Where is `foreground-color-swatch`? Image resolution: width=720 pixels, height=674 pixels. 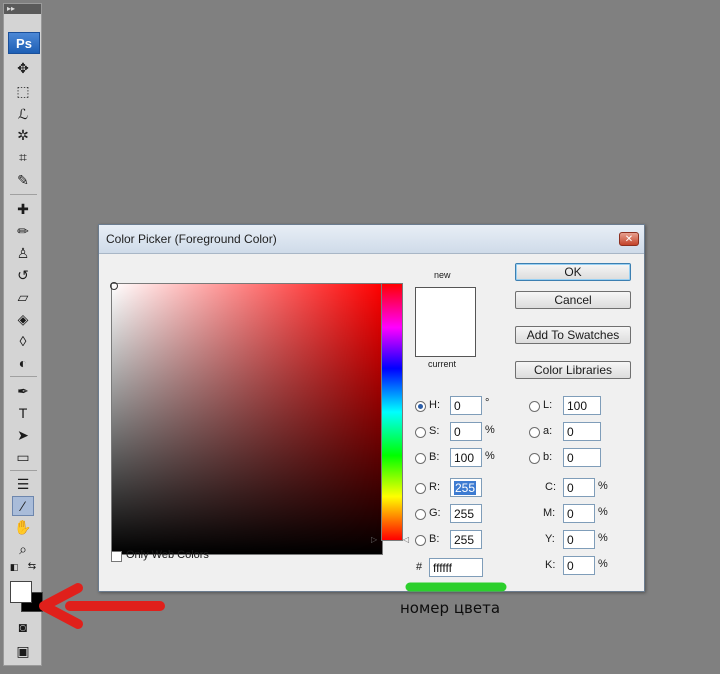 foreground-color-swatch is located at coordinates (21, 592).